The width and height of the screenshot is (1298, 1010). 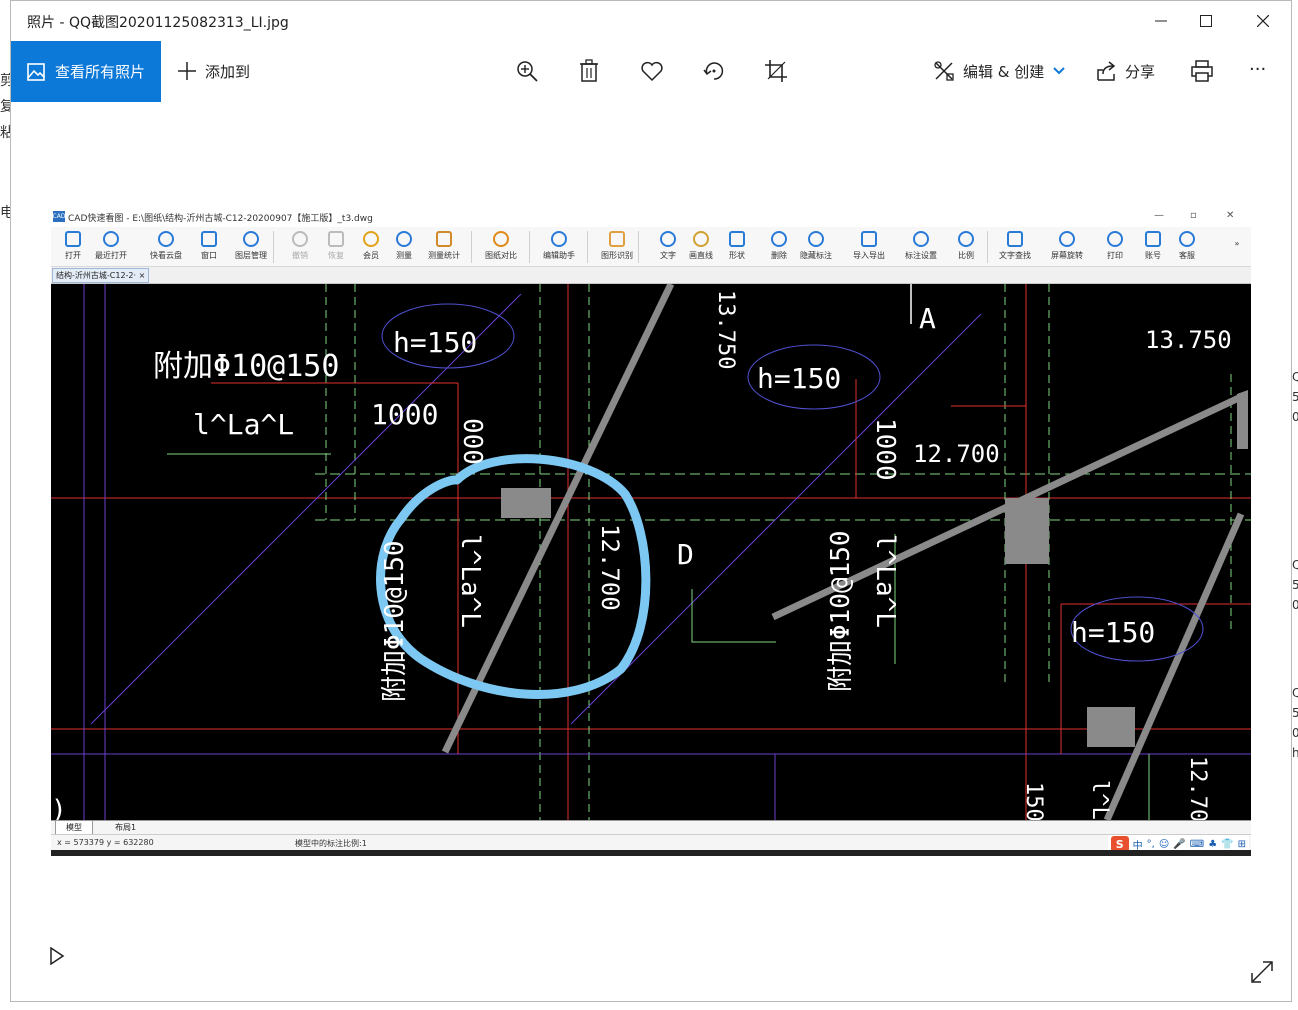 I want to click on text-fujia-1: 附加Φ10@150, so click(x=246, y=366).